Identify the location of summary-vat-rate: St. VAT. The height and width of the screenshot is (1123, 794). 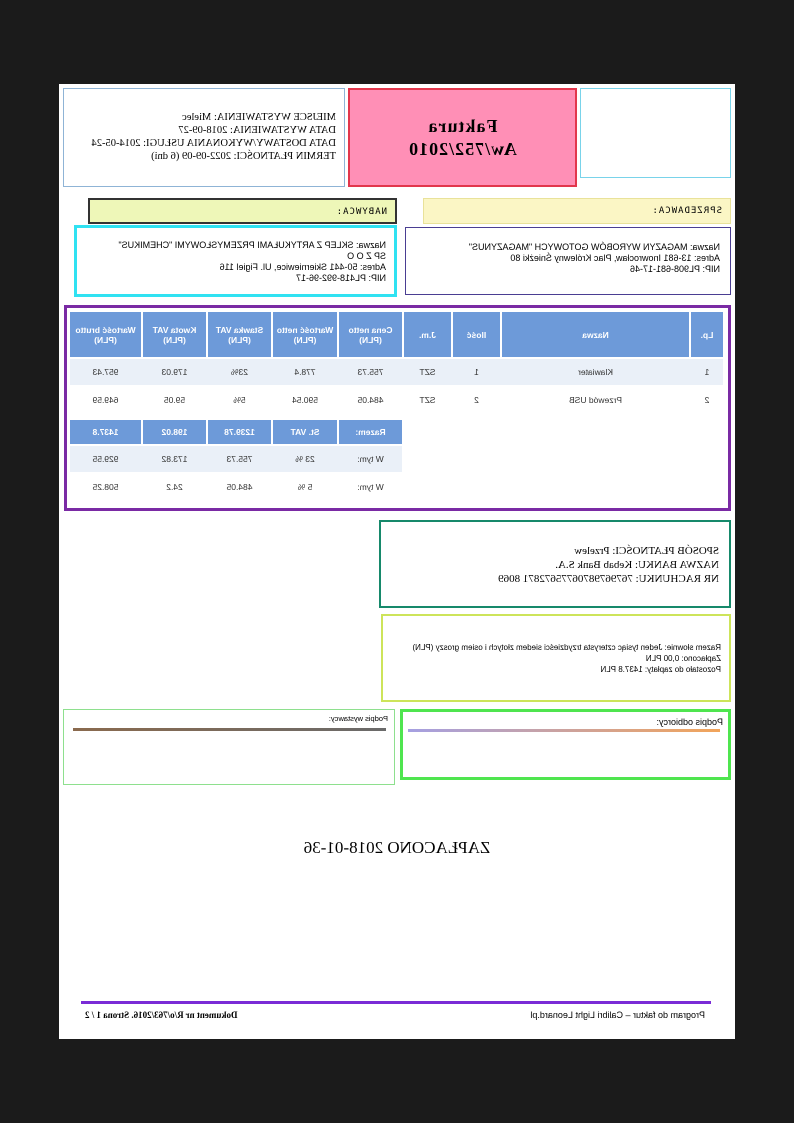
(305, 432).